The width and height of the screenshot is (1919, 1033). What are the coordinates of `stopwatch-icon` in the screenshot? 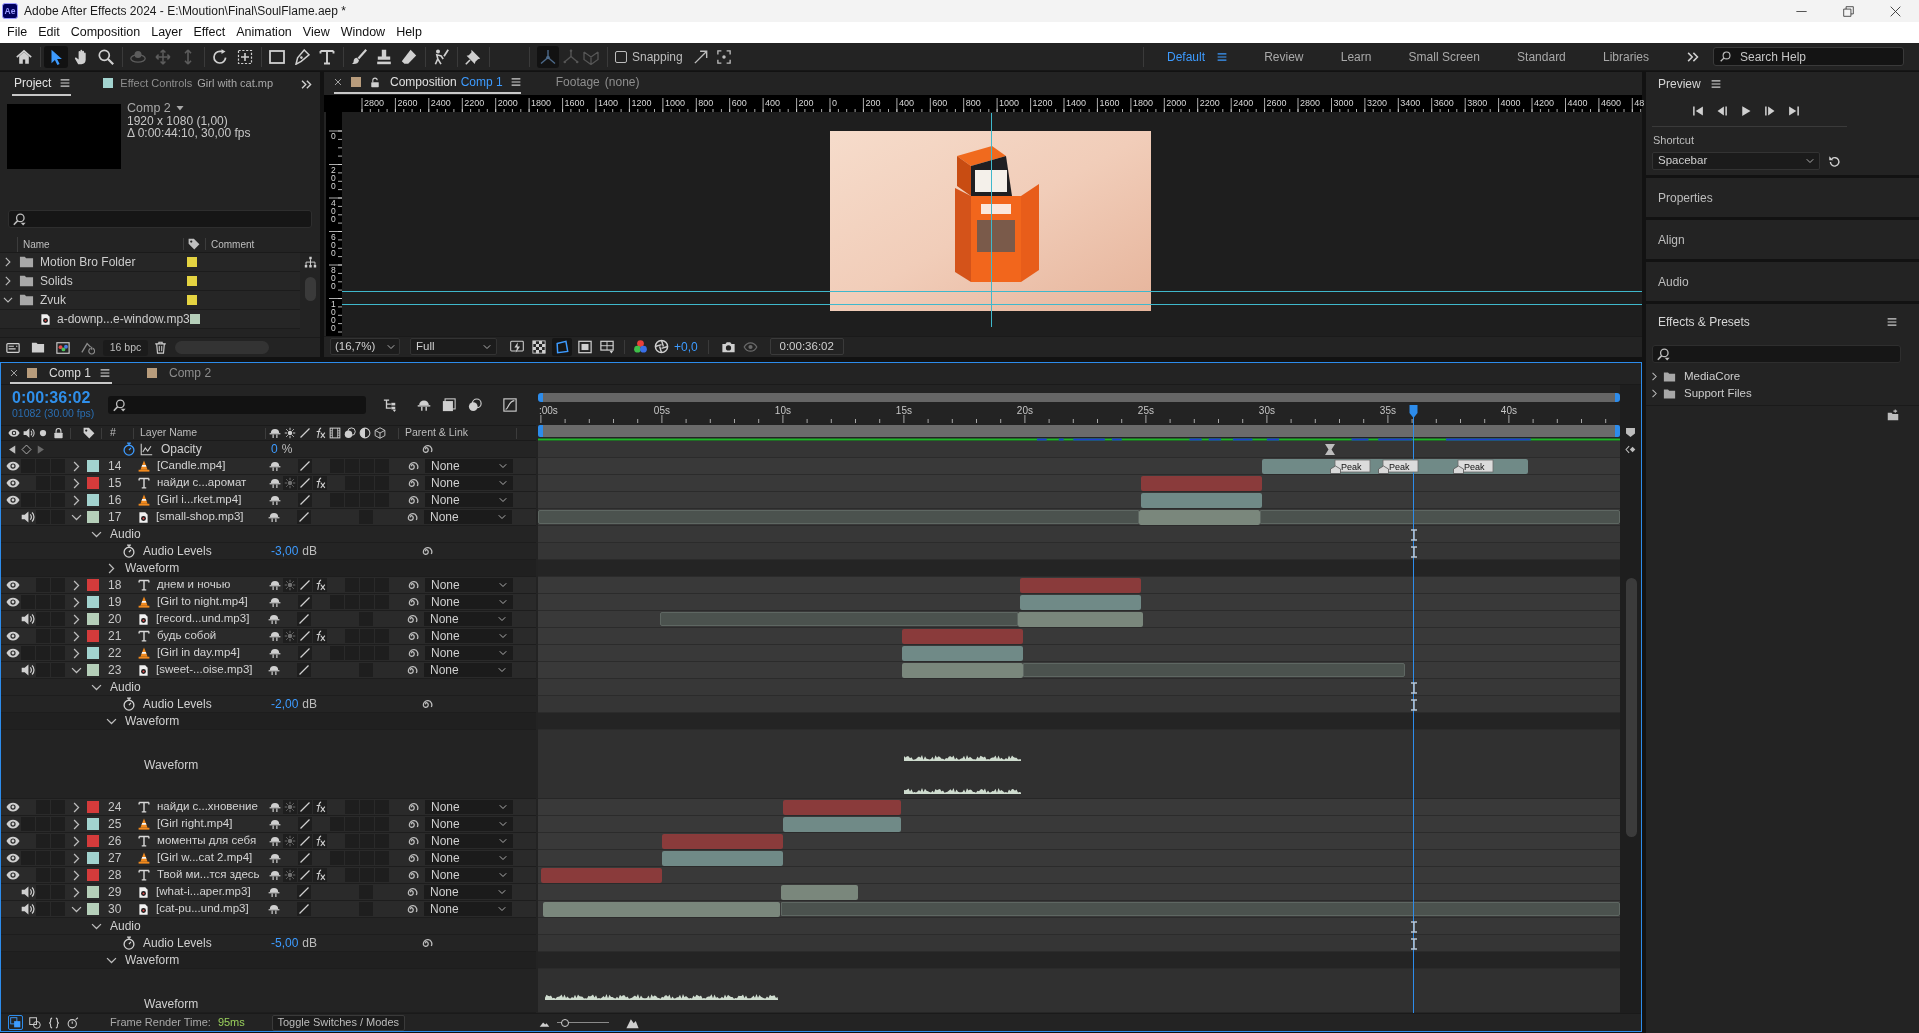 It's located at (129, 943).